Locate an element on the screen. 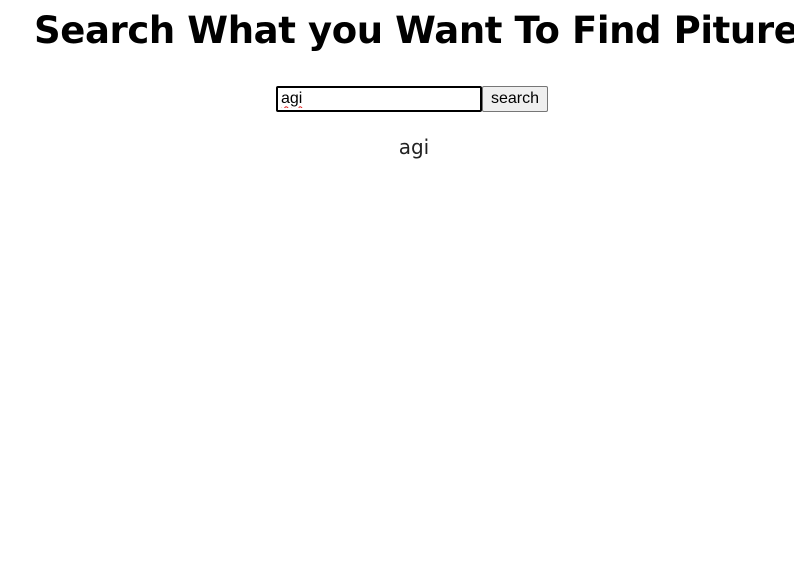  search-bar: search is located at coordinates (412, 98).